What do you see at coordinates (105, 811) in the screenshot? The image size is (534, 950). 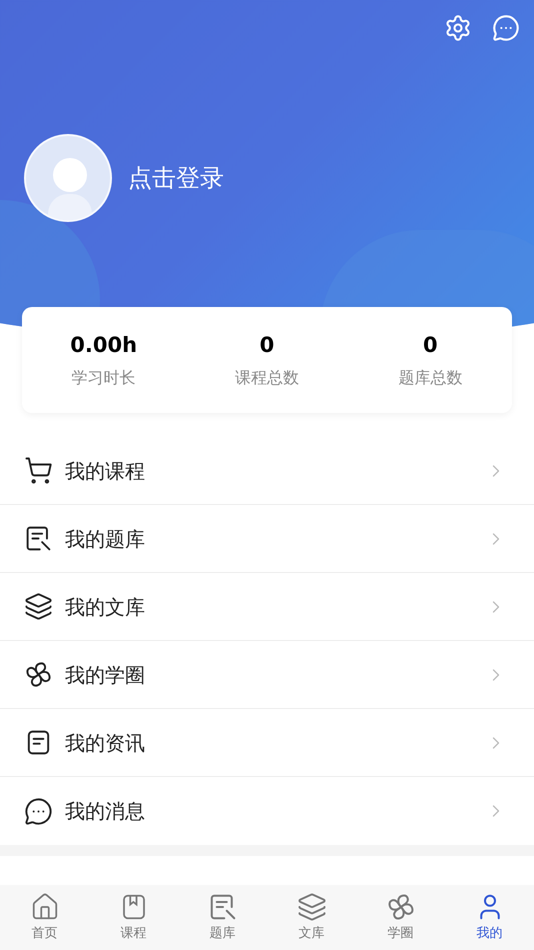 I see `menu-label: 我的消息` at bounding box center [105, 811].